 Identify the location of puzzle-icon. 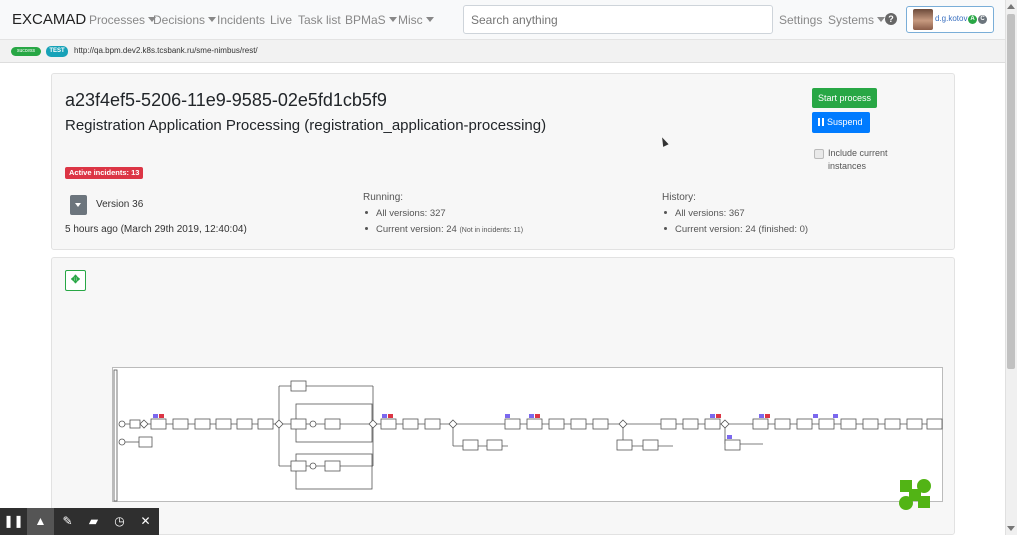
(915, 494).